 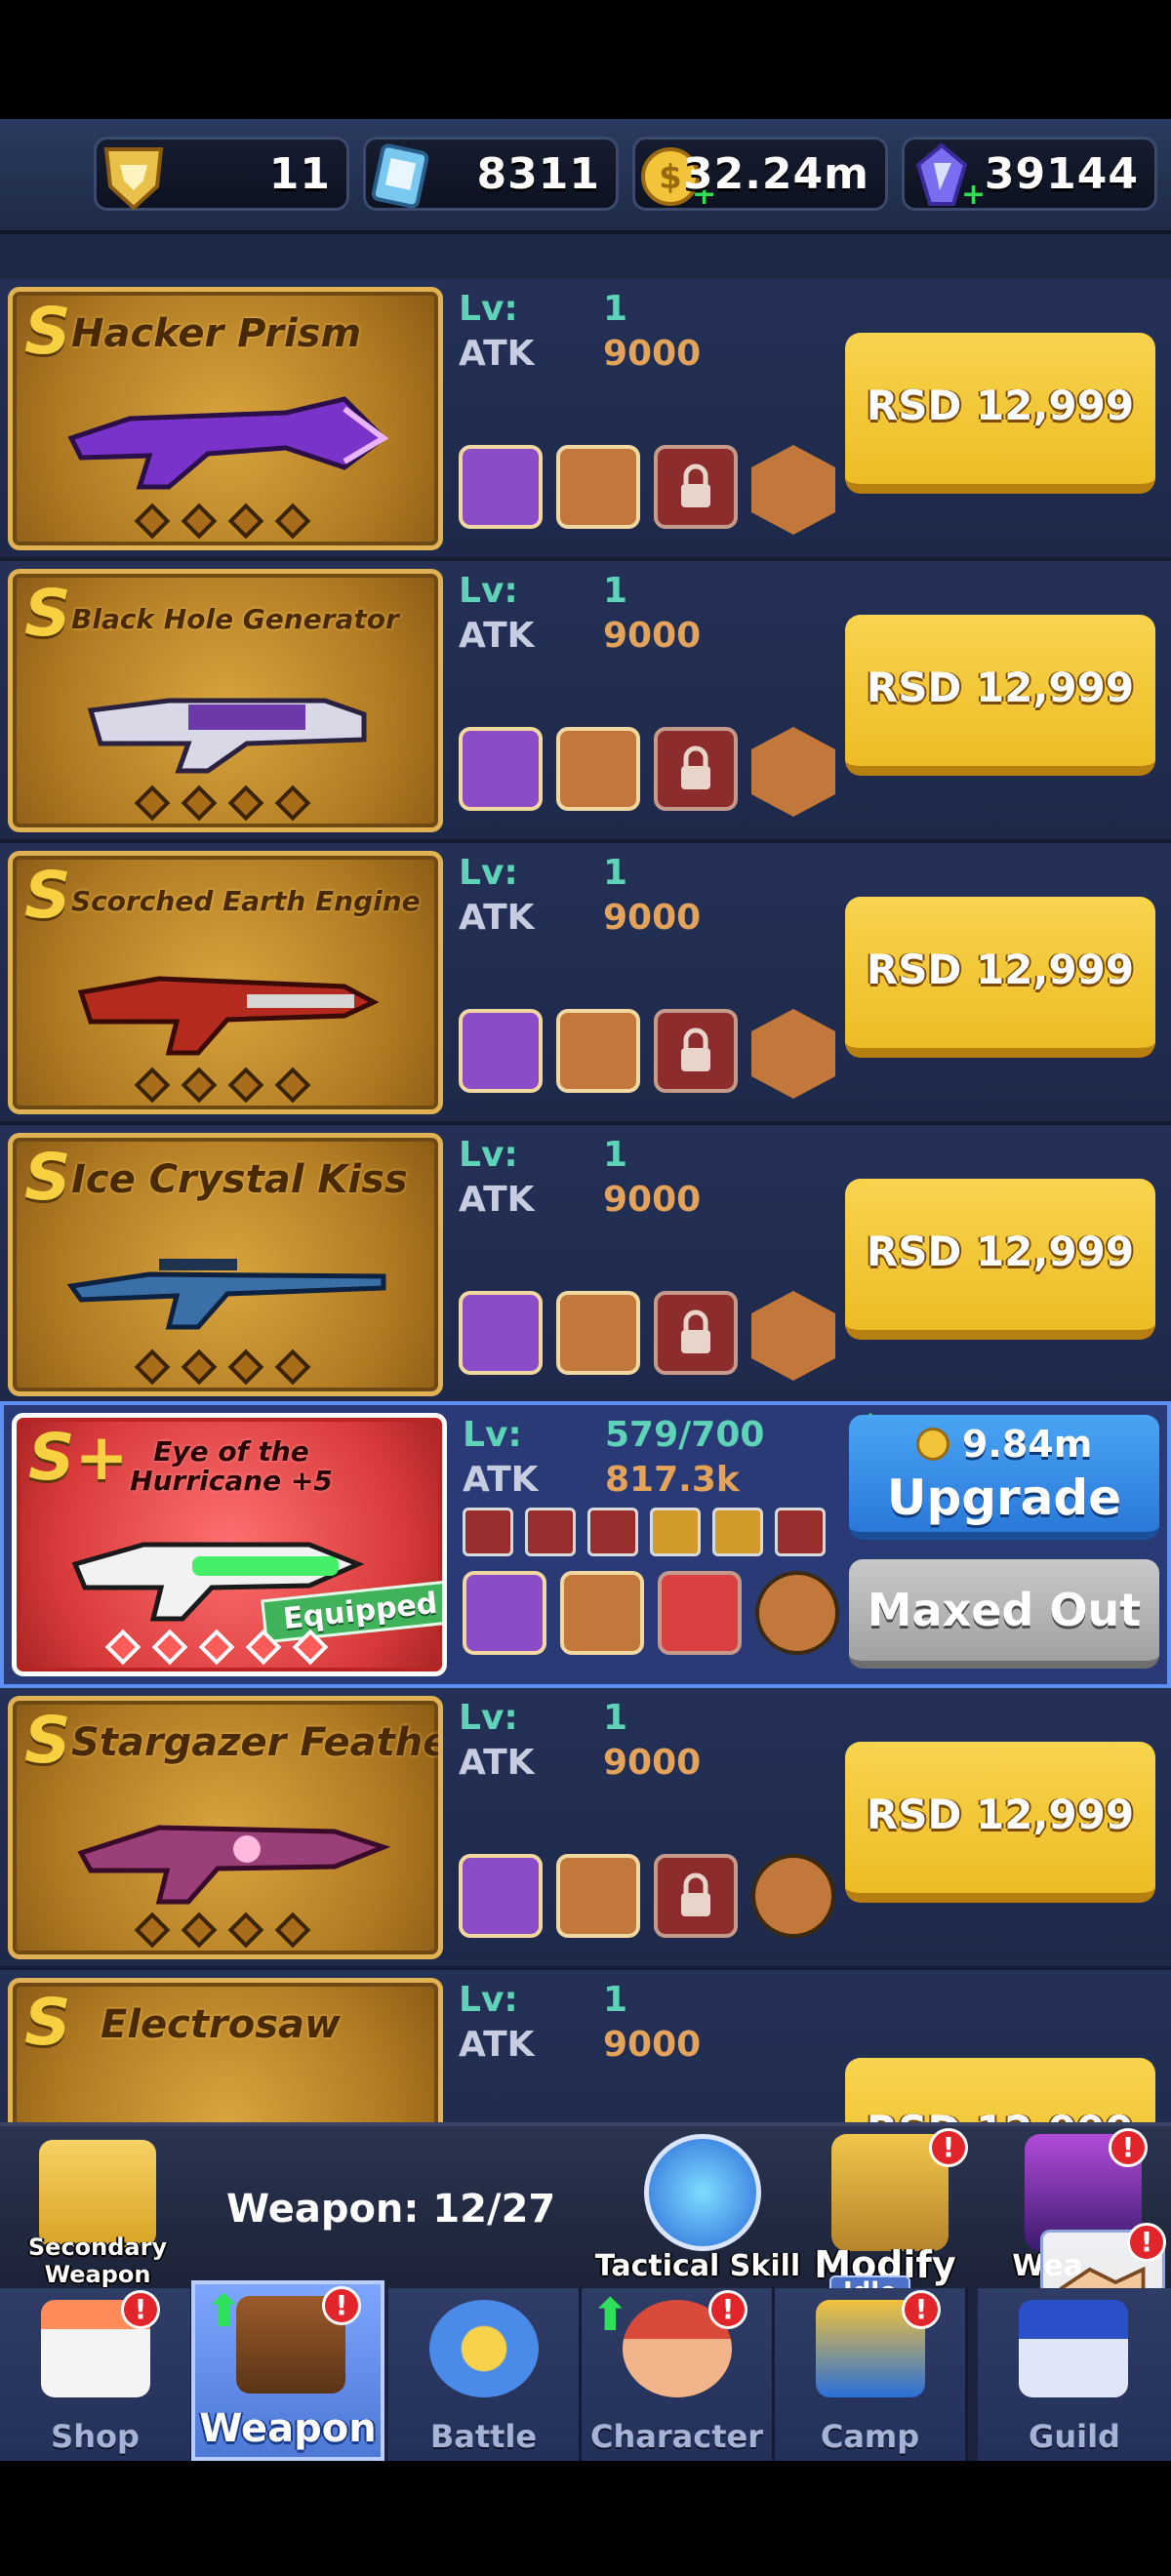 I want to click on circuit-skill-icon, so click(x=501, y=487).